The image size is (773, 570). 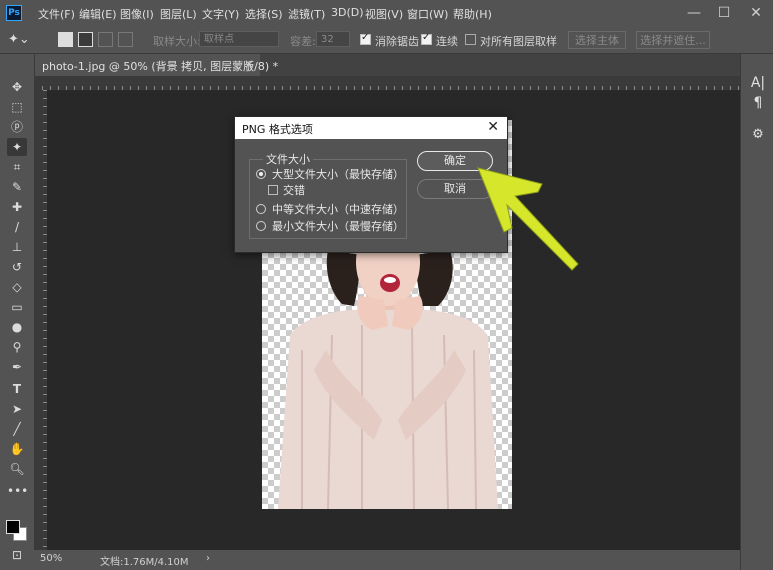 What do you see at coordinates (17, 469) in the screenshot?
I see `zoom-tool-icon: 🔍︎` at bounding box center [17, 469].